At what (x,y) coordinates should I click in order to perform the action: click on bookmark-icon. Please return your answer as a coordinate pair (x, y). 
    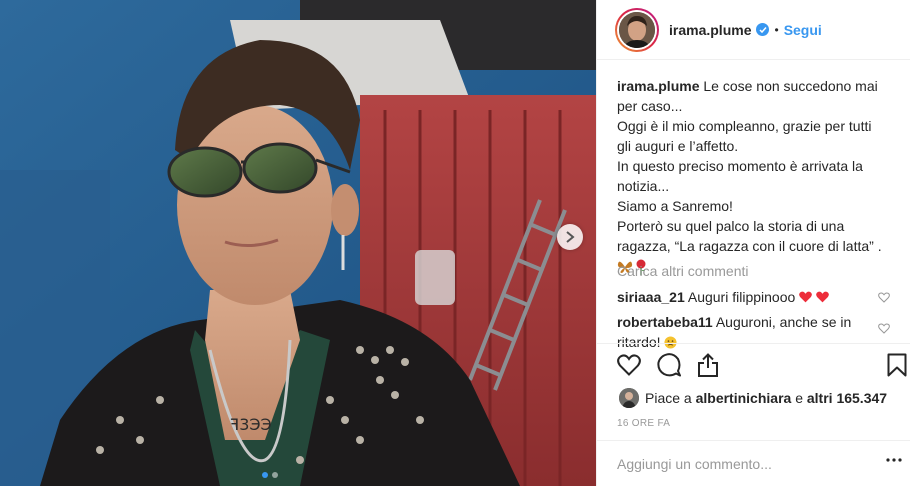
    Looking at the image, I should click on (897, 365).